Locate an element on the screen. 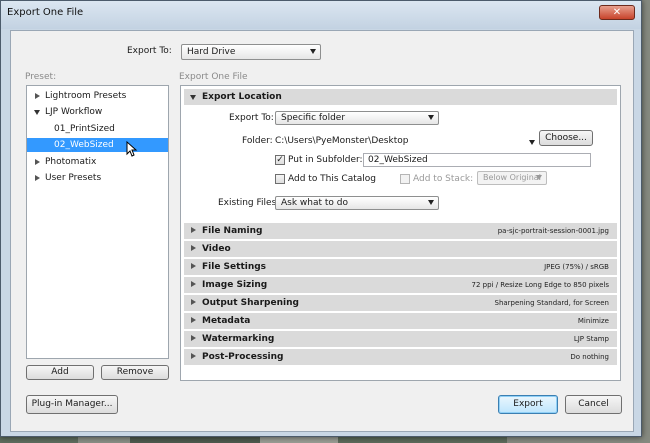  folder-label: Folder: is located at coordinates (257, 141).